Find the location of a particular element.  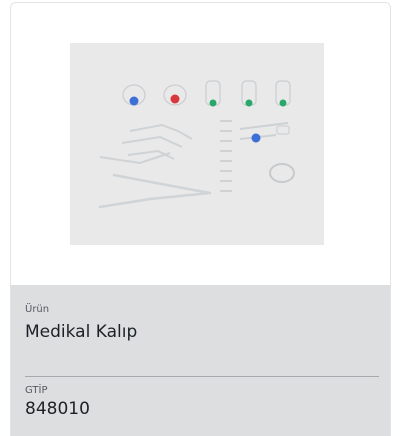

code-value: 848010 is located at coordinates (57, 409).